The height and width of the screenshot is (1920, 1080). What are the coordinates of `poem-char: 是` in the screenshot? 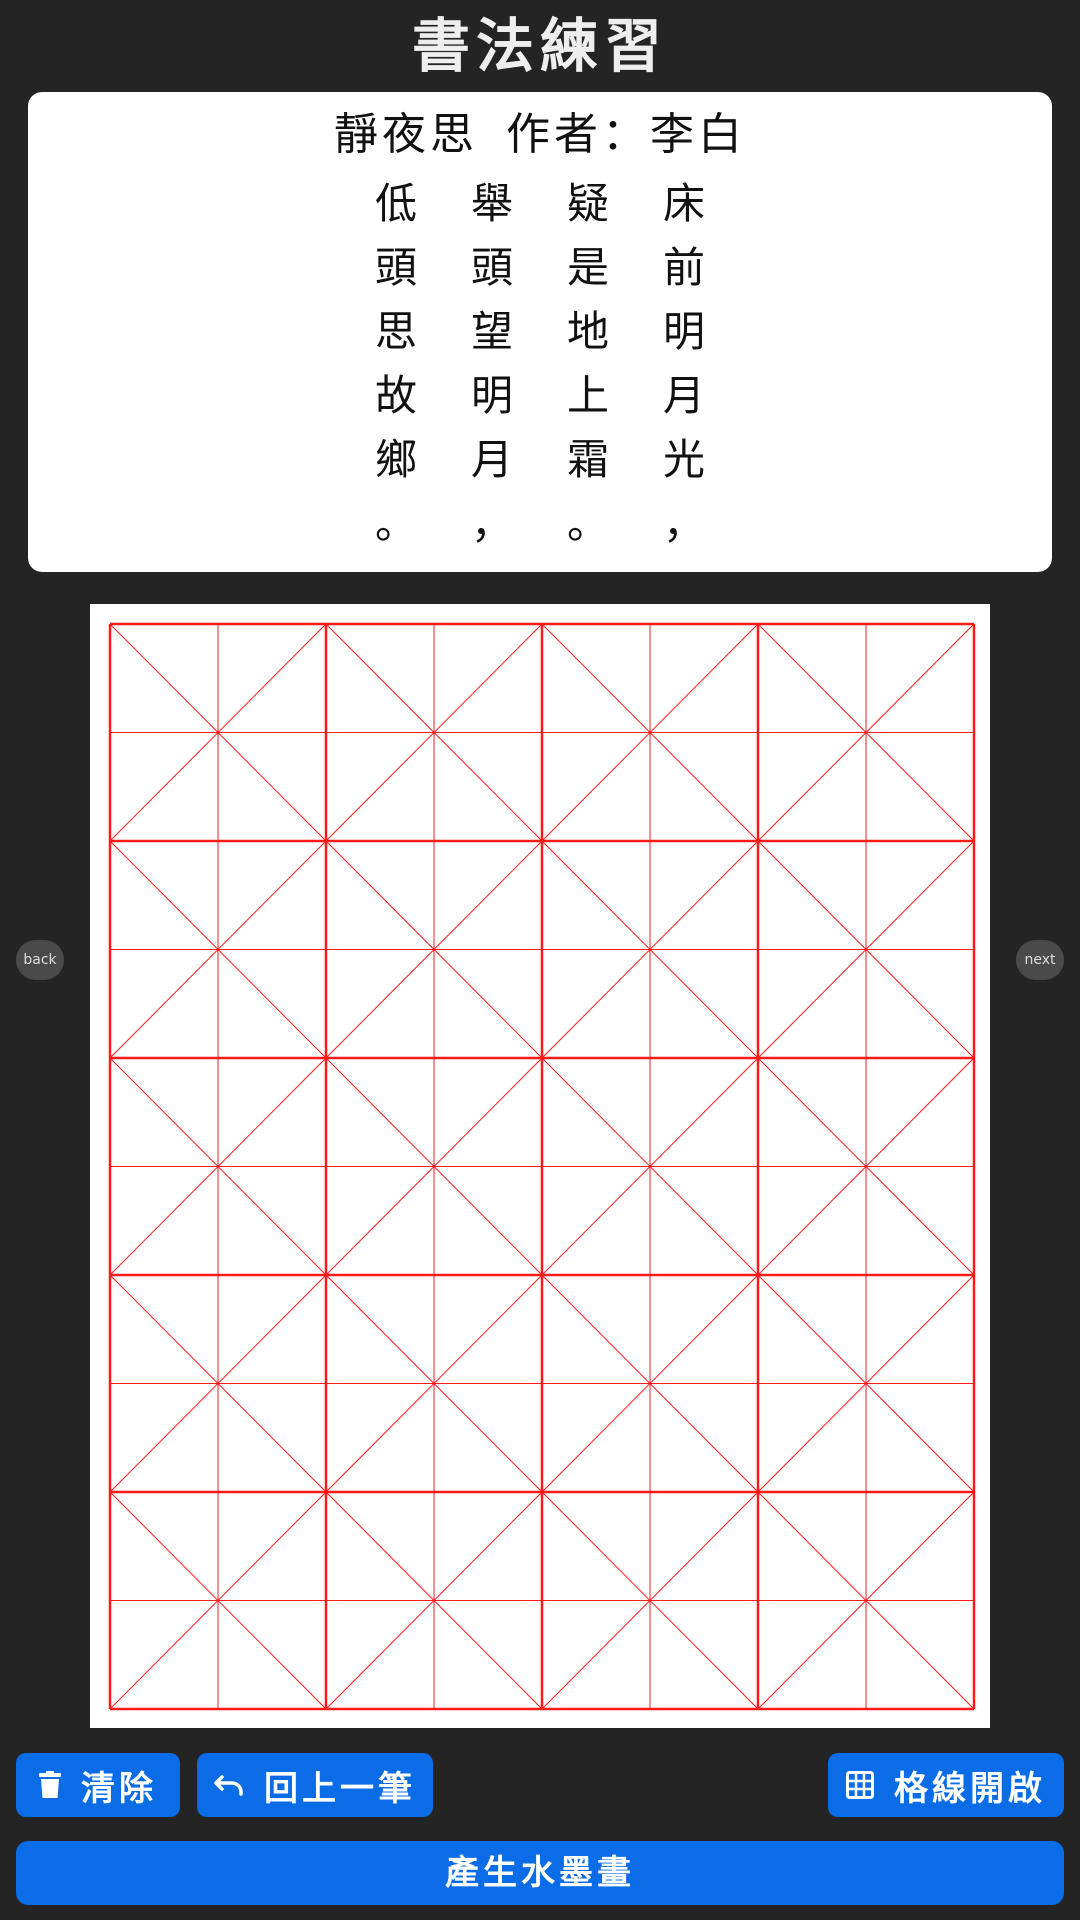 It's located at (587, 267).